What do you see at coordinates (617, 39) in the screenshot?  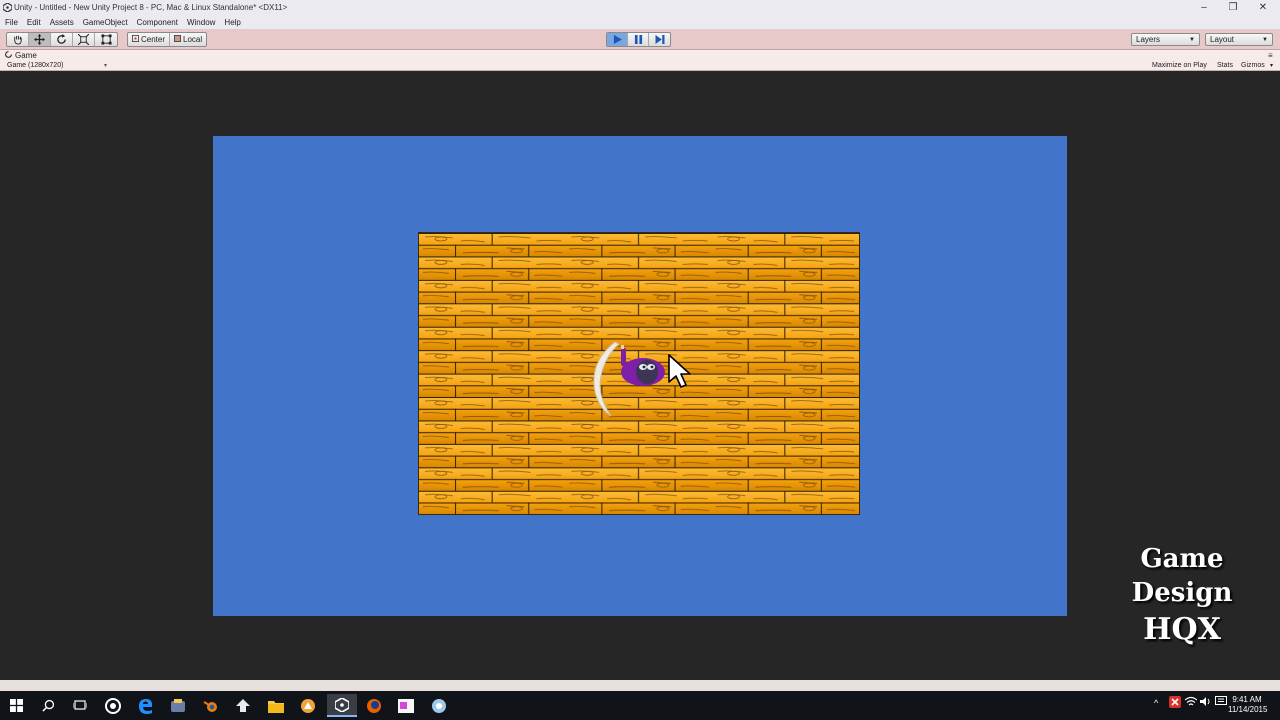 I see `play-button` at bounding box center [617, 39].